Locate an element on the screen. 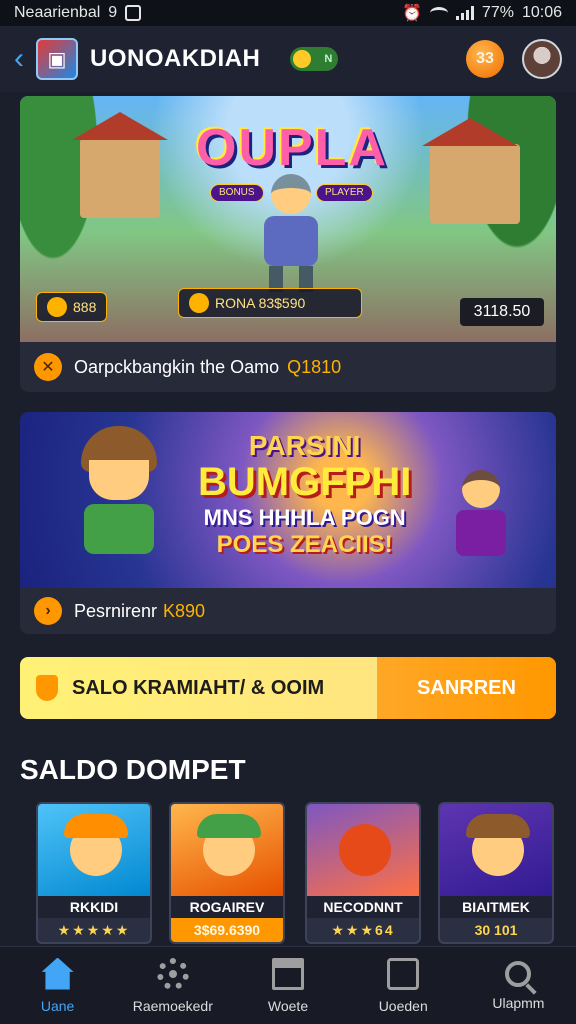  game-tile-value: 30 101 is located at coordinates (496, 930).